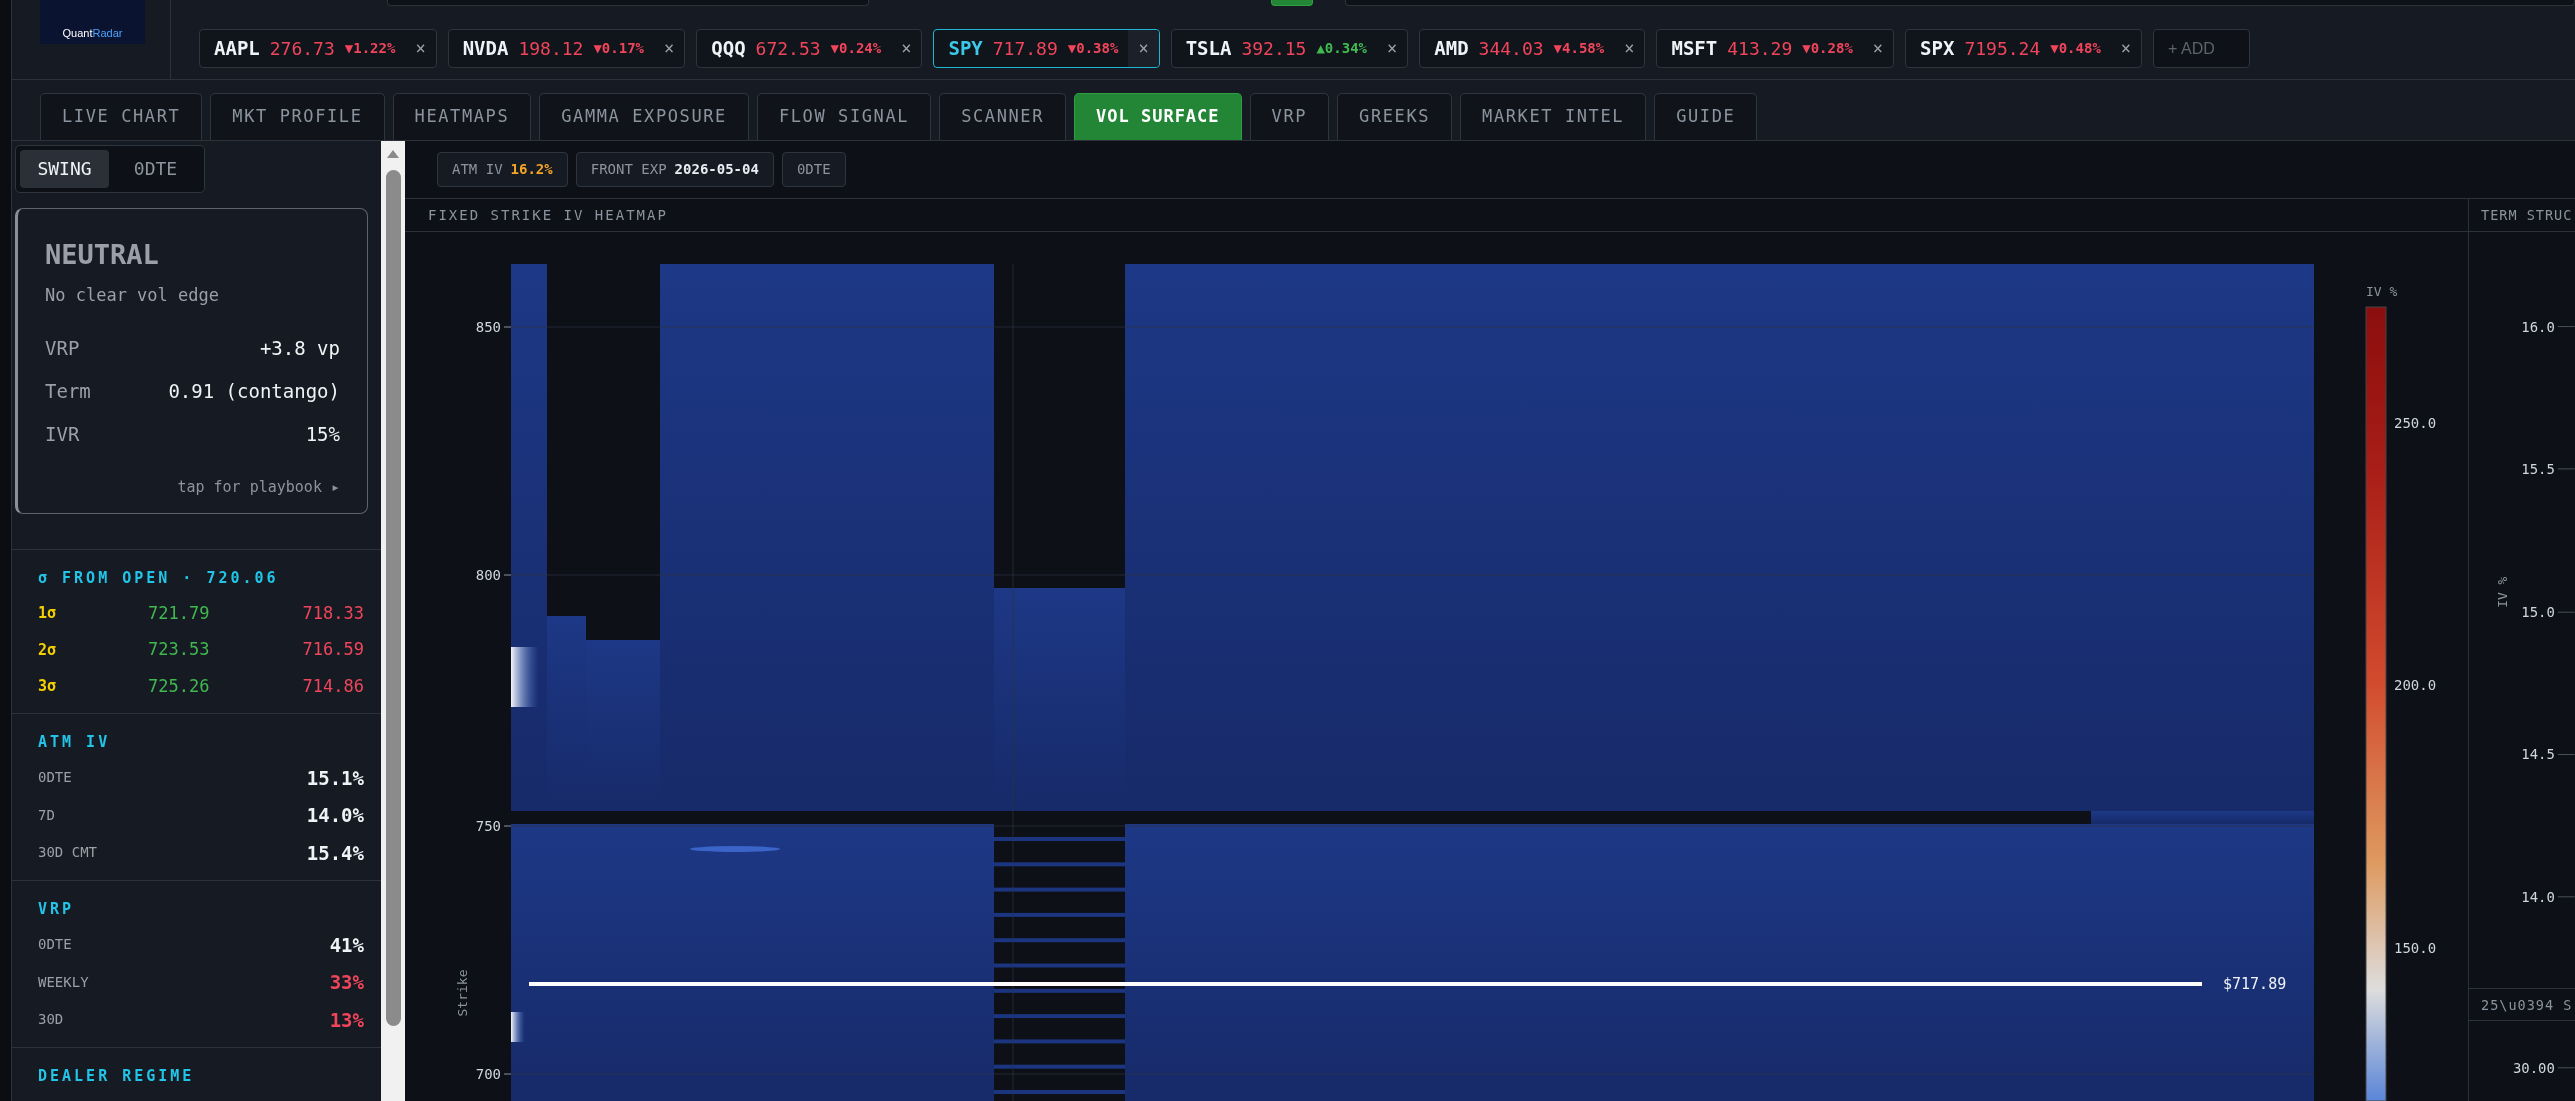 The width and height of the screenshot is (2575, 1101). Describe the element at coordinates (2415, 423) in the screenshot. I see `scale-tick-label: 250.0` at that location.